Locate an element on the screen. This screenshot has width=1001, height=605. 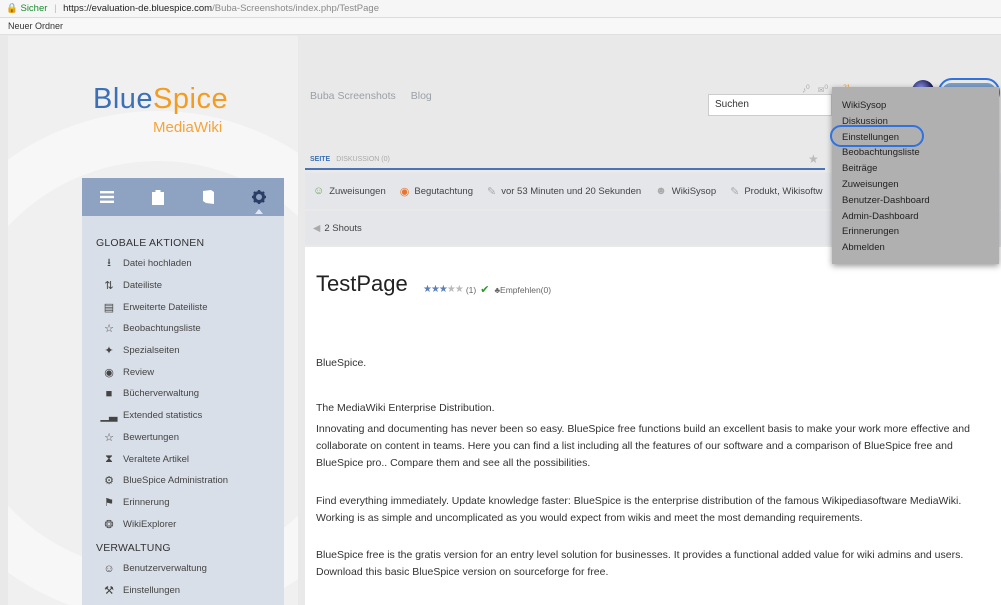
secure-label: Sicher is located at coordinates (34, 8).